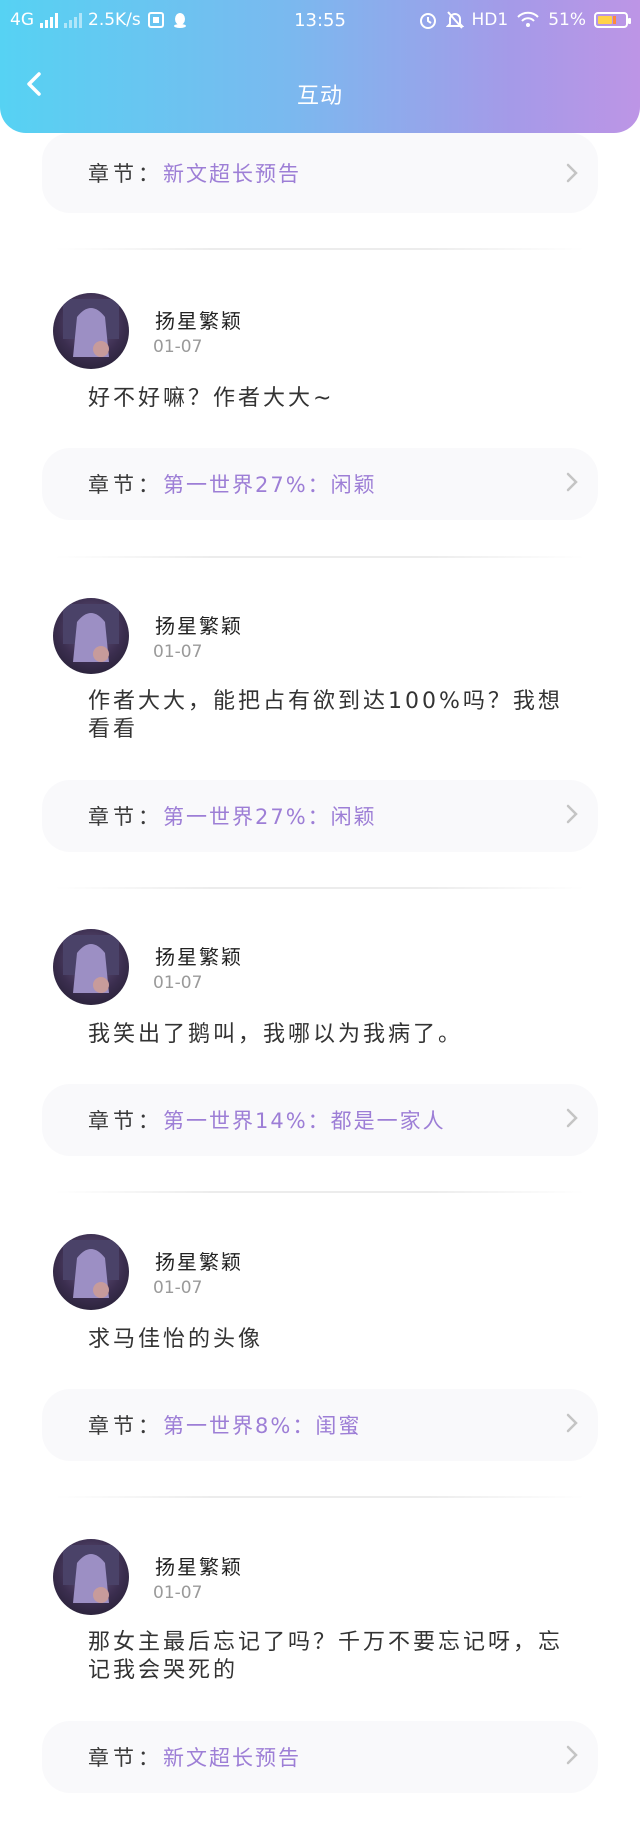  Describe the element at coordinates (262, 1426) in the screenshot. I see `chapter-name: 第一世界8%：闺蜜` at that location.